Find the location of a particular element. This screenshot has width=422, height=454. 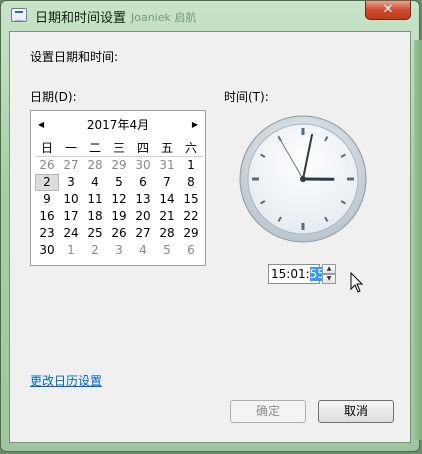

calendar-weekday-header: 四 is located at coordinates (143, 148).